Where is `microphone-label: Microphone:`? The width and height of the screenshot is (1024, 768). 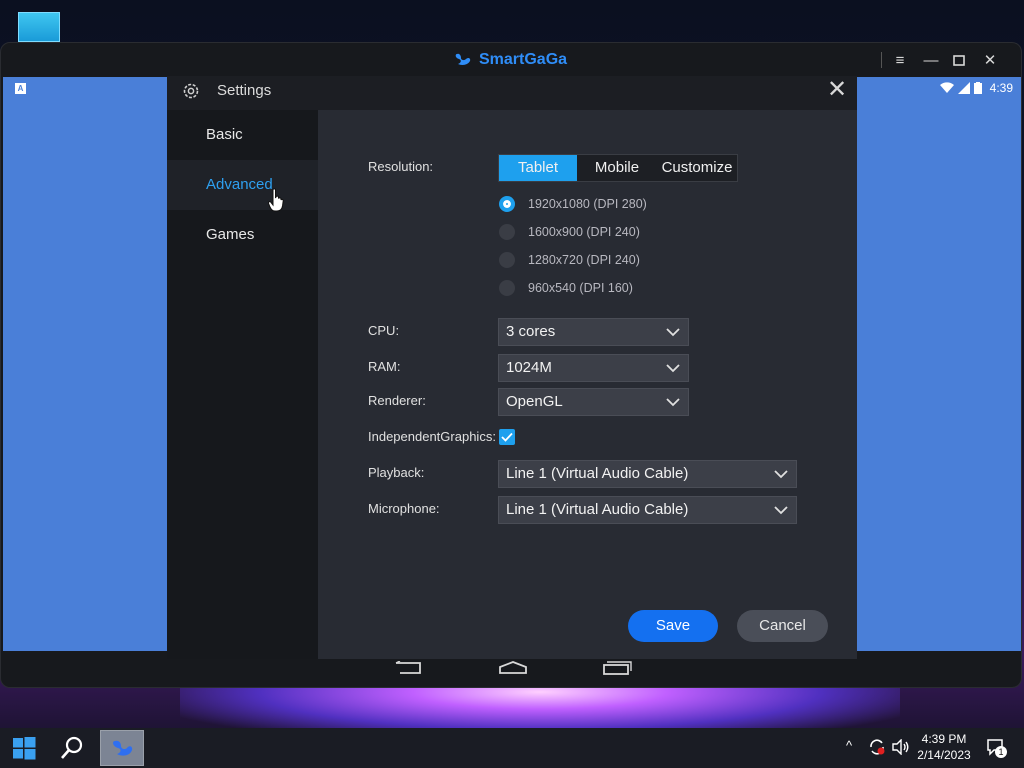
microphone-label: Microphone: is located at coordinates (404, 508).